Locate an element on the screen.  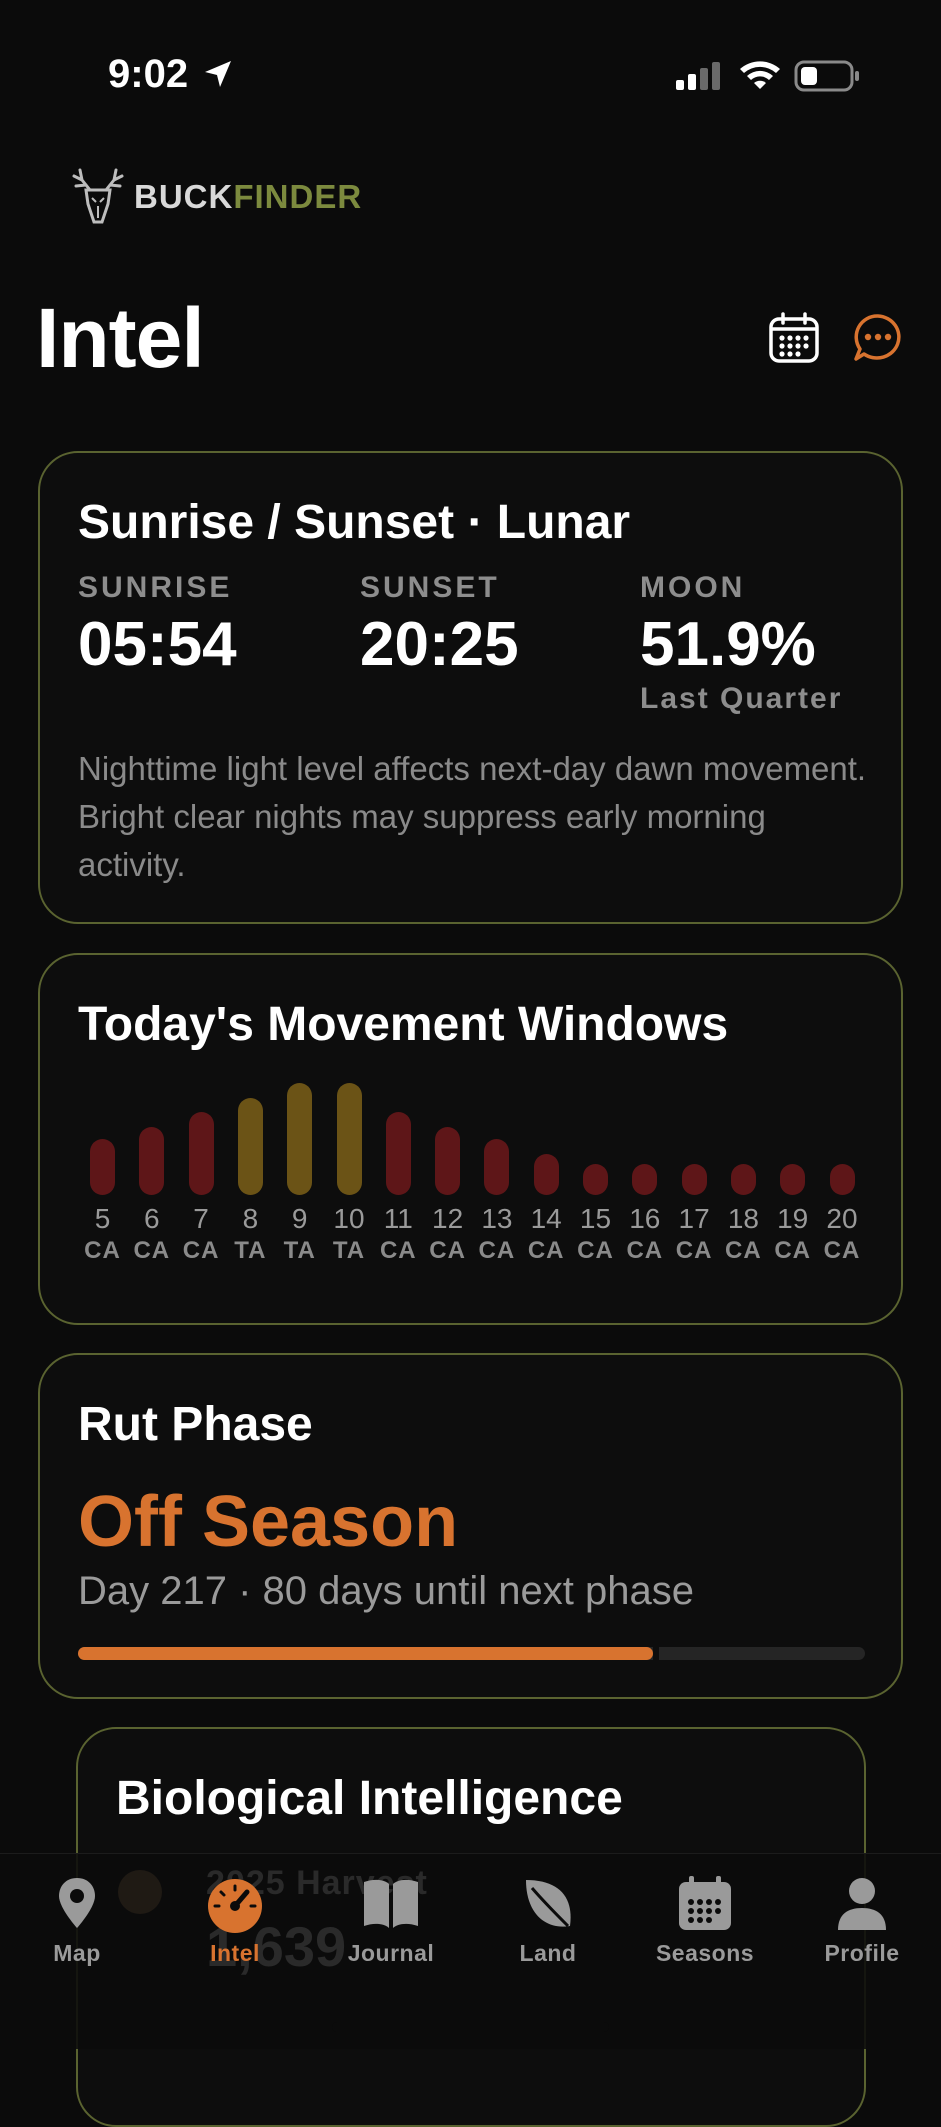
rut-card-title: Rut Phase is located at coordinates (195, 1424).